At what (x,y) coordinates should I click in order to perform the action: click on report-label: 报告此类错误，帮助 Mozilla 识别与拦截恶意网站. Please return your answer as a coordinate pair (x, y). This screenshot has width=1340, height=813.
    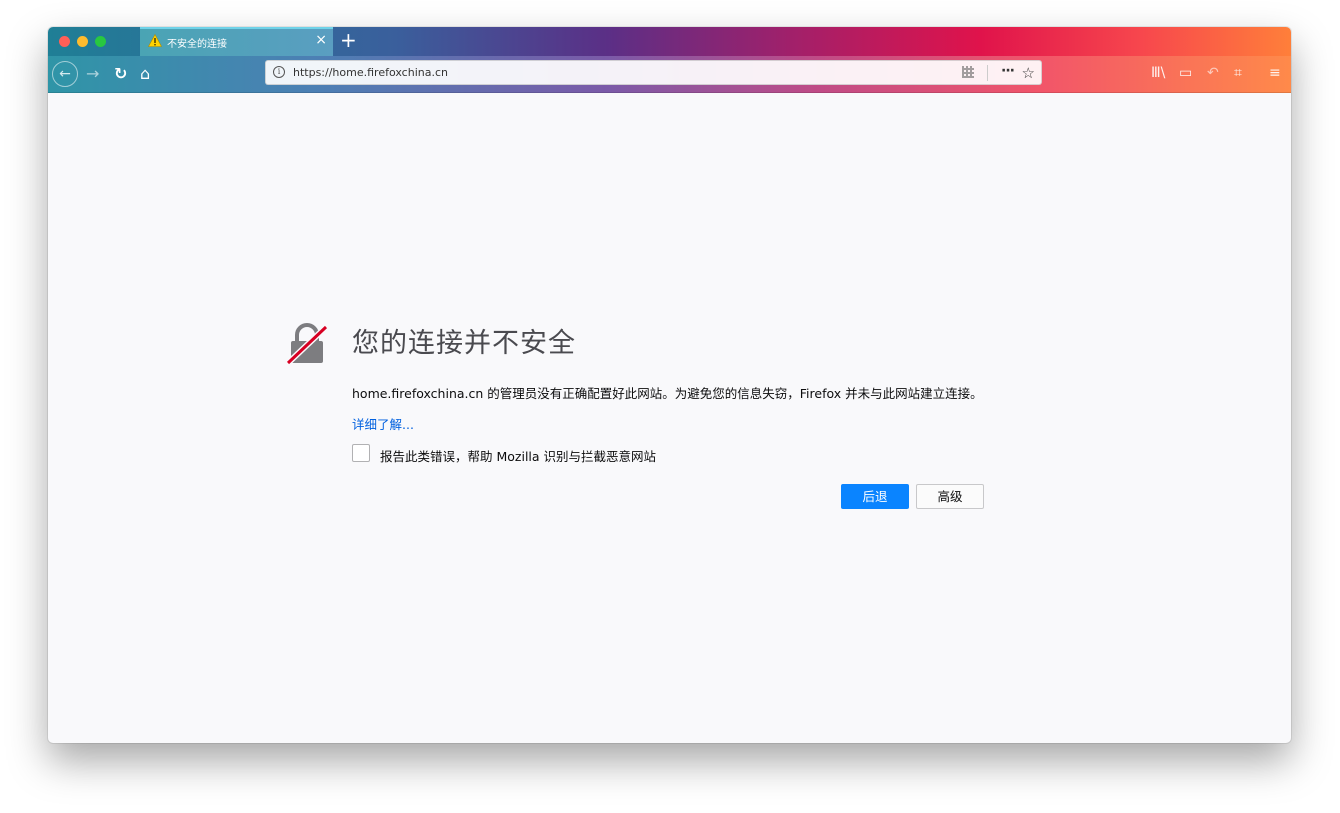
    Looking at the image, I should click on (518, 456).